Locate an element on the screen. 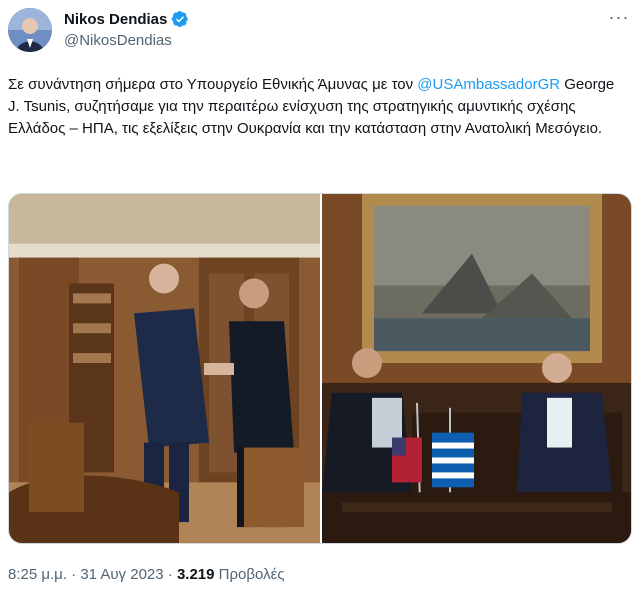 The width and height of the screenshot is (640, 590). tweet-time: 8:25 μ.μ. is located at coordinates (37, 574).